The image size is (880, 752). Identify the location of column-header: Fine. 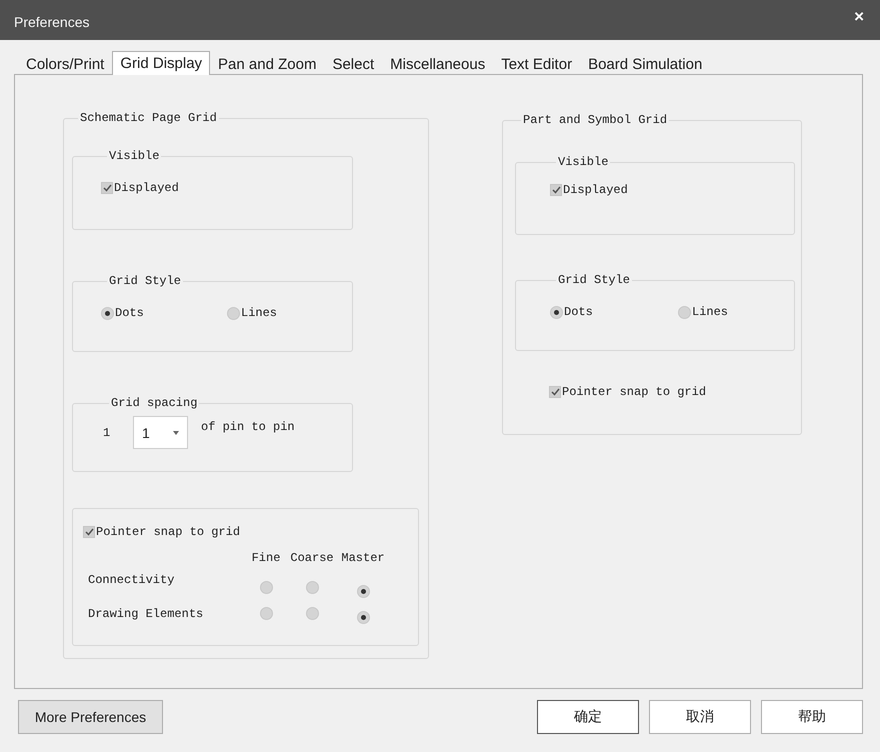
(266, 558).